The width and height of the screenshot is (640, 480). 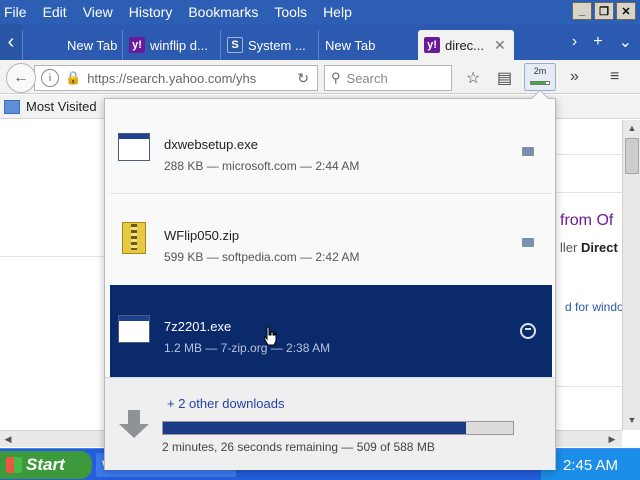 What do you see at coordinates (262, 257) in the screenshot?
I see `download-meta: 599 KB — softpedia.com — 2:42 AM` at bounding box center [262, 257].